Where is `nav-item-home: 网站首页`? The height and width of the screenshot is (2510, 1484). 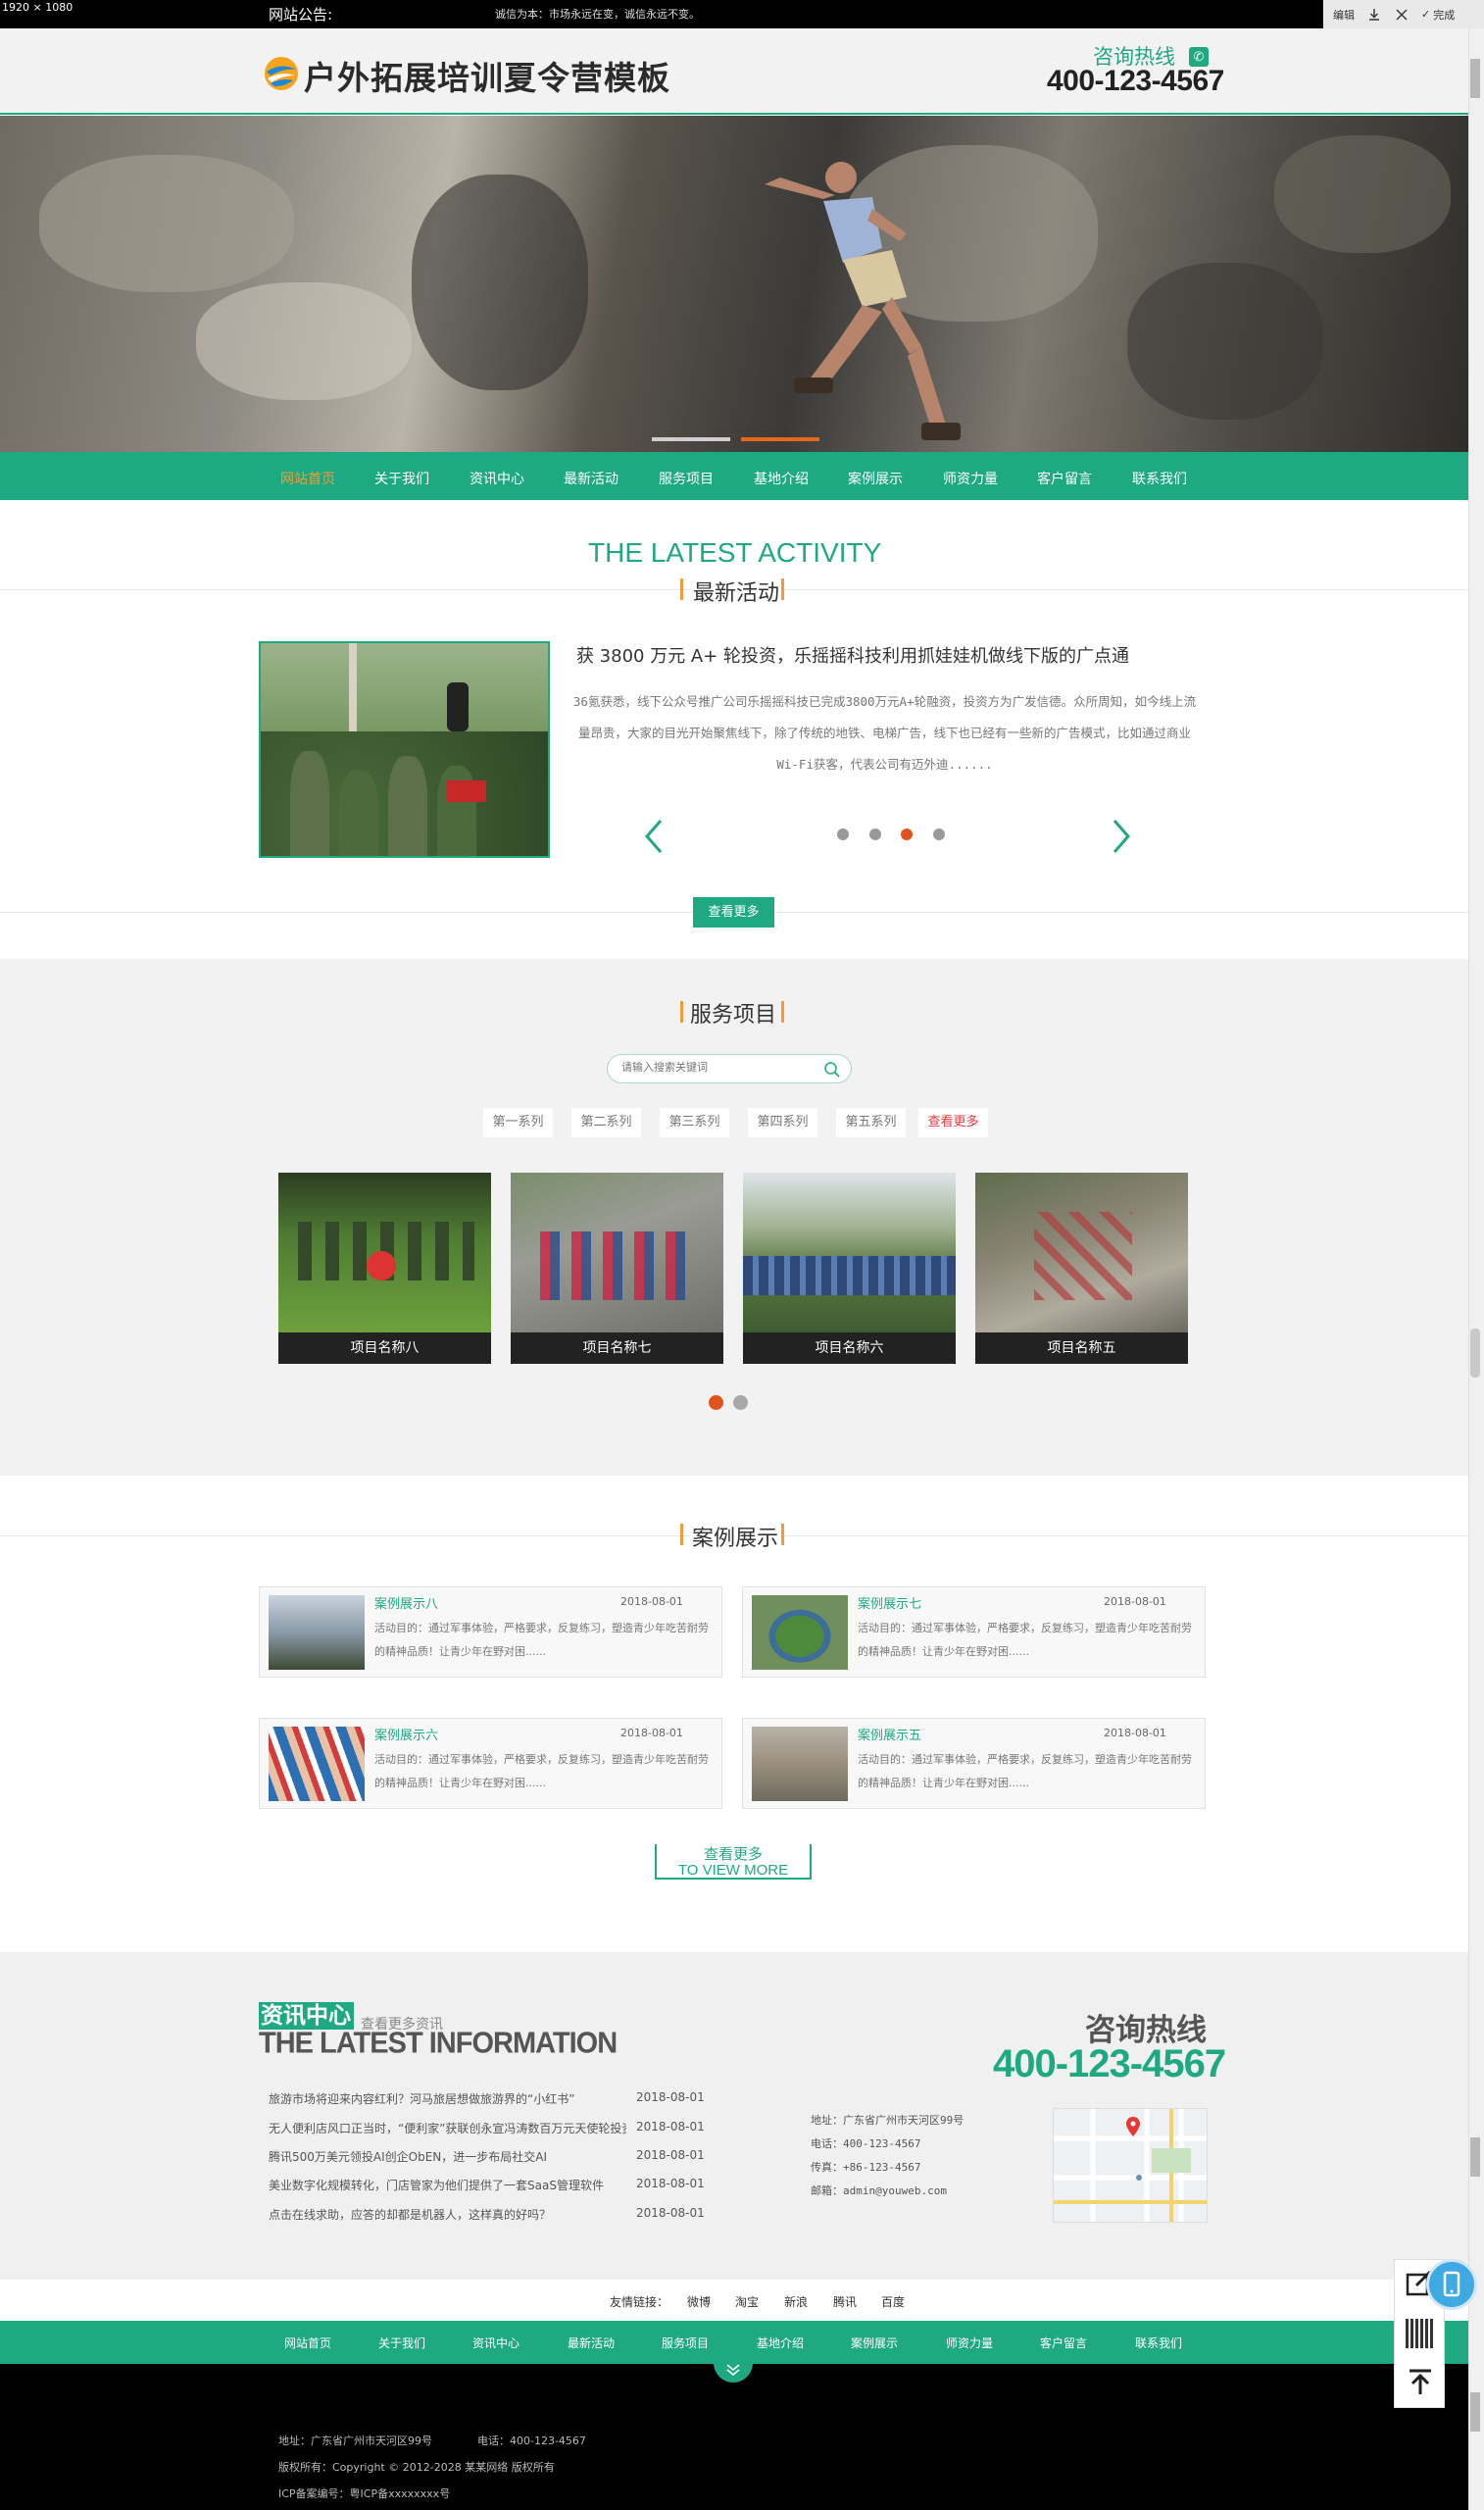
nav-item-home: 网站首页 is located at coordinates (307, 478).